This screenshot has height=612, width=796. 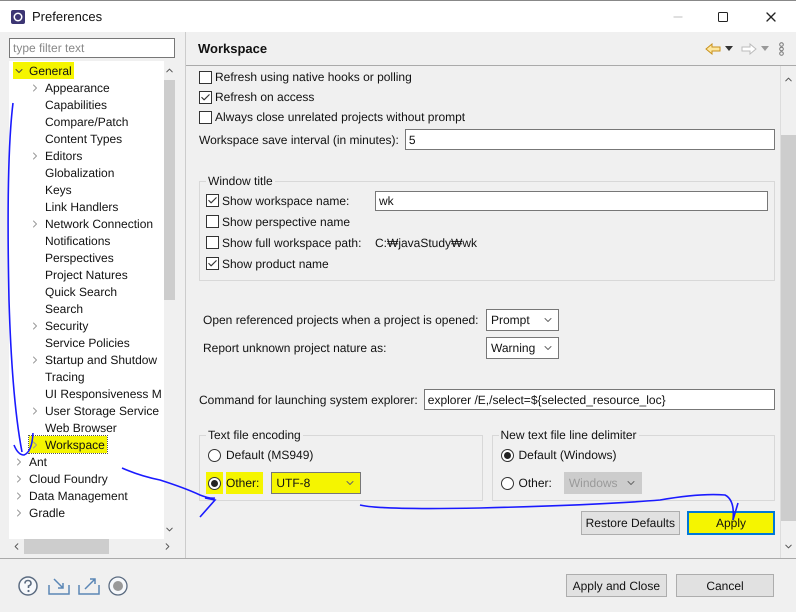 I want to click on radio-label: Default (MS949), so click(x=270, y=455).